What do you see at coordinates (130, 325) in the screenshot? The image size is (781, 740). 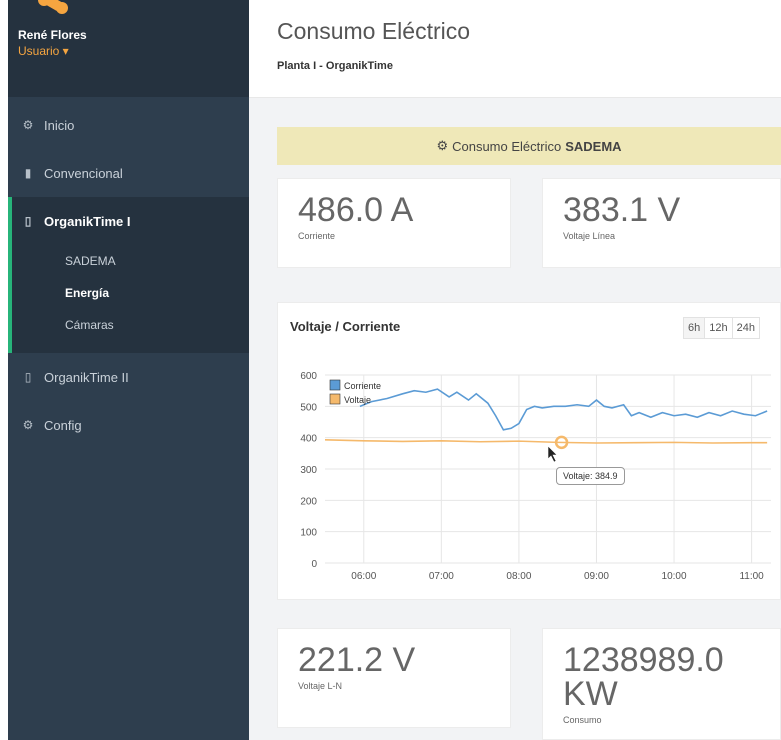 I see `sidebar-subitem-camaras: Cámaras` at bounding box center [130, 325].